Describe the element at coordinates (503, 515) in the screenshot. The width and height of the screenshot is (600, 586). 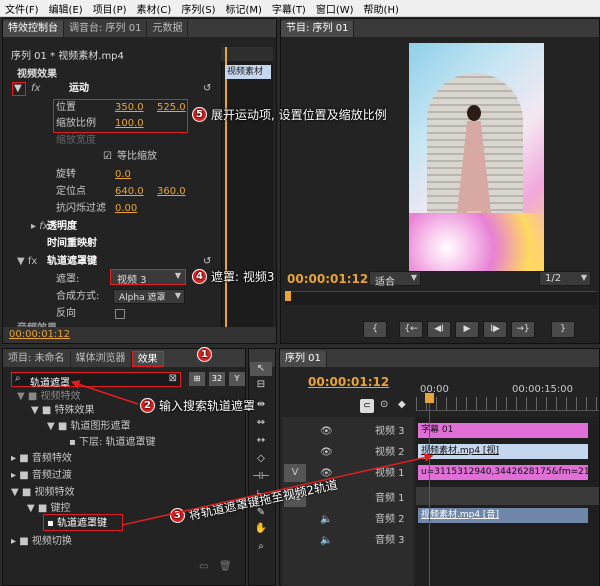
I see `clip-audio-a2: 视频素材.mp4 [音]` at that location.